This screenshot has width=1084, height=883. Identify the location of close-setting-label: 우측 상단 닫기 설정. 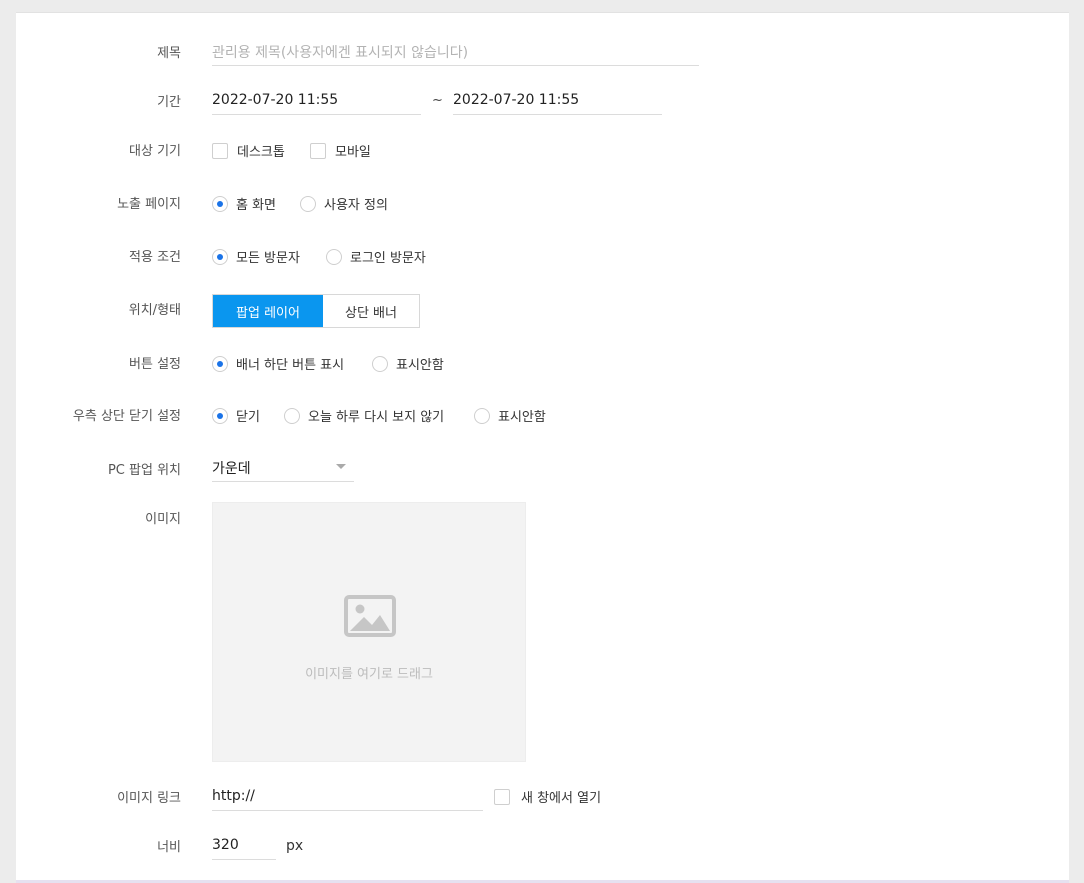
(126, 416).